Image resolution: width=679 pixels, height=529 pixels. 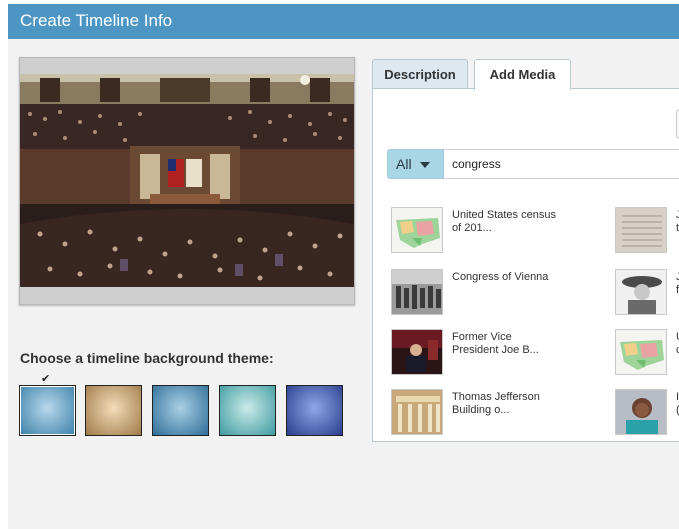 What do you see at coordinates (415, 164) in the screenshot?
I see `media-filter-dropdown: All` at bounding box center [415, 164].